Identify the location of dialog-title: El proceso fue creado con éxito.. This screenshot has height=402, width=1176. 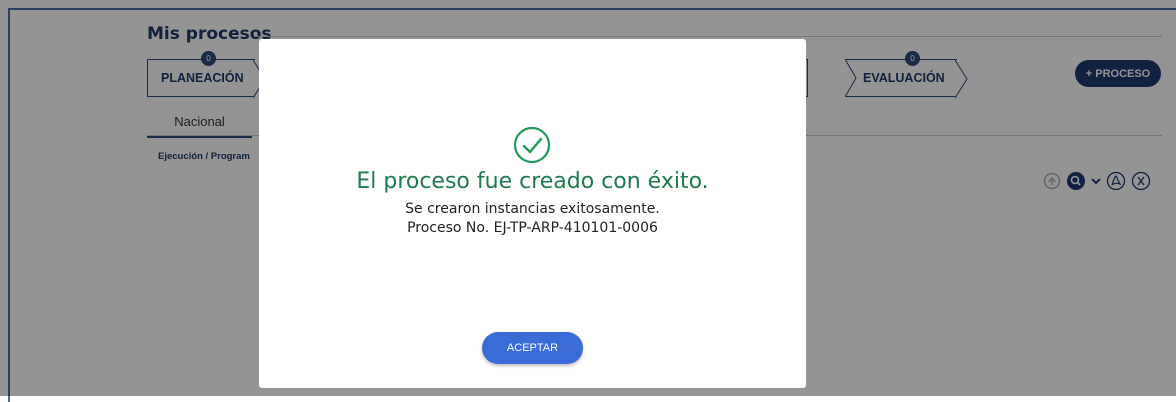
(532, 181).